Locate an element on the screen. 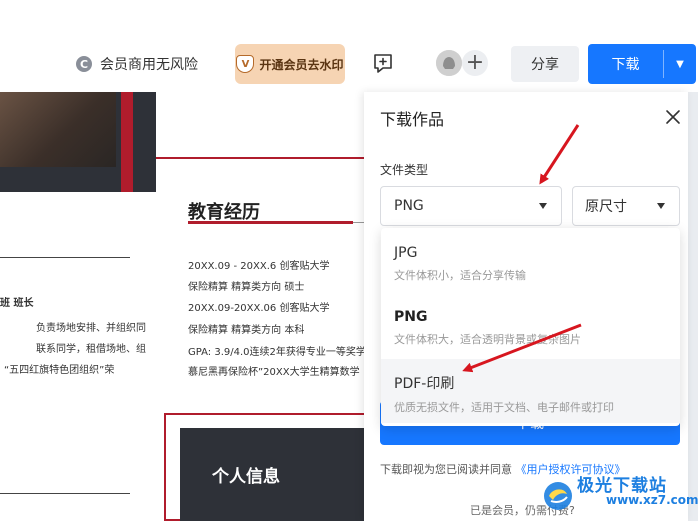 The width and height of the screenshot is (698, 521). plus-icon: + is located at coordinates (475, 62).